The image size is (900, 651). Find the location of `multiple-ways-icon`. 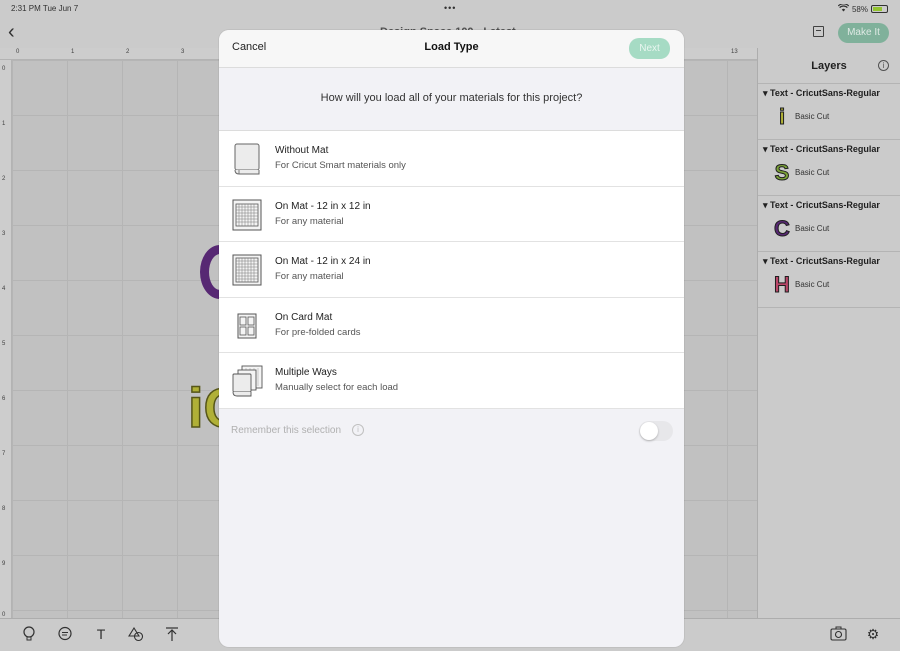

multiple-ways-icon is located at coordinates (247, 381).